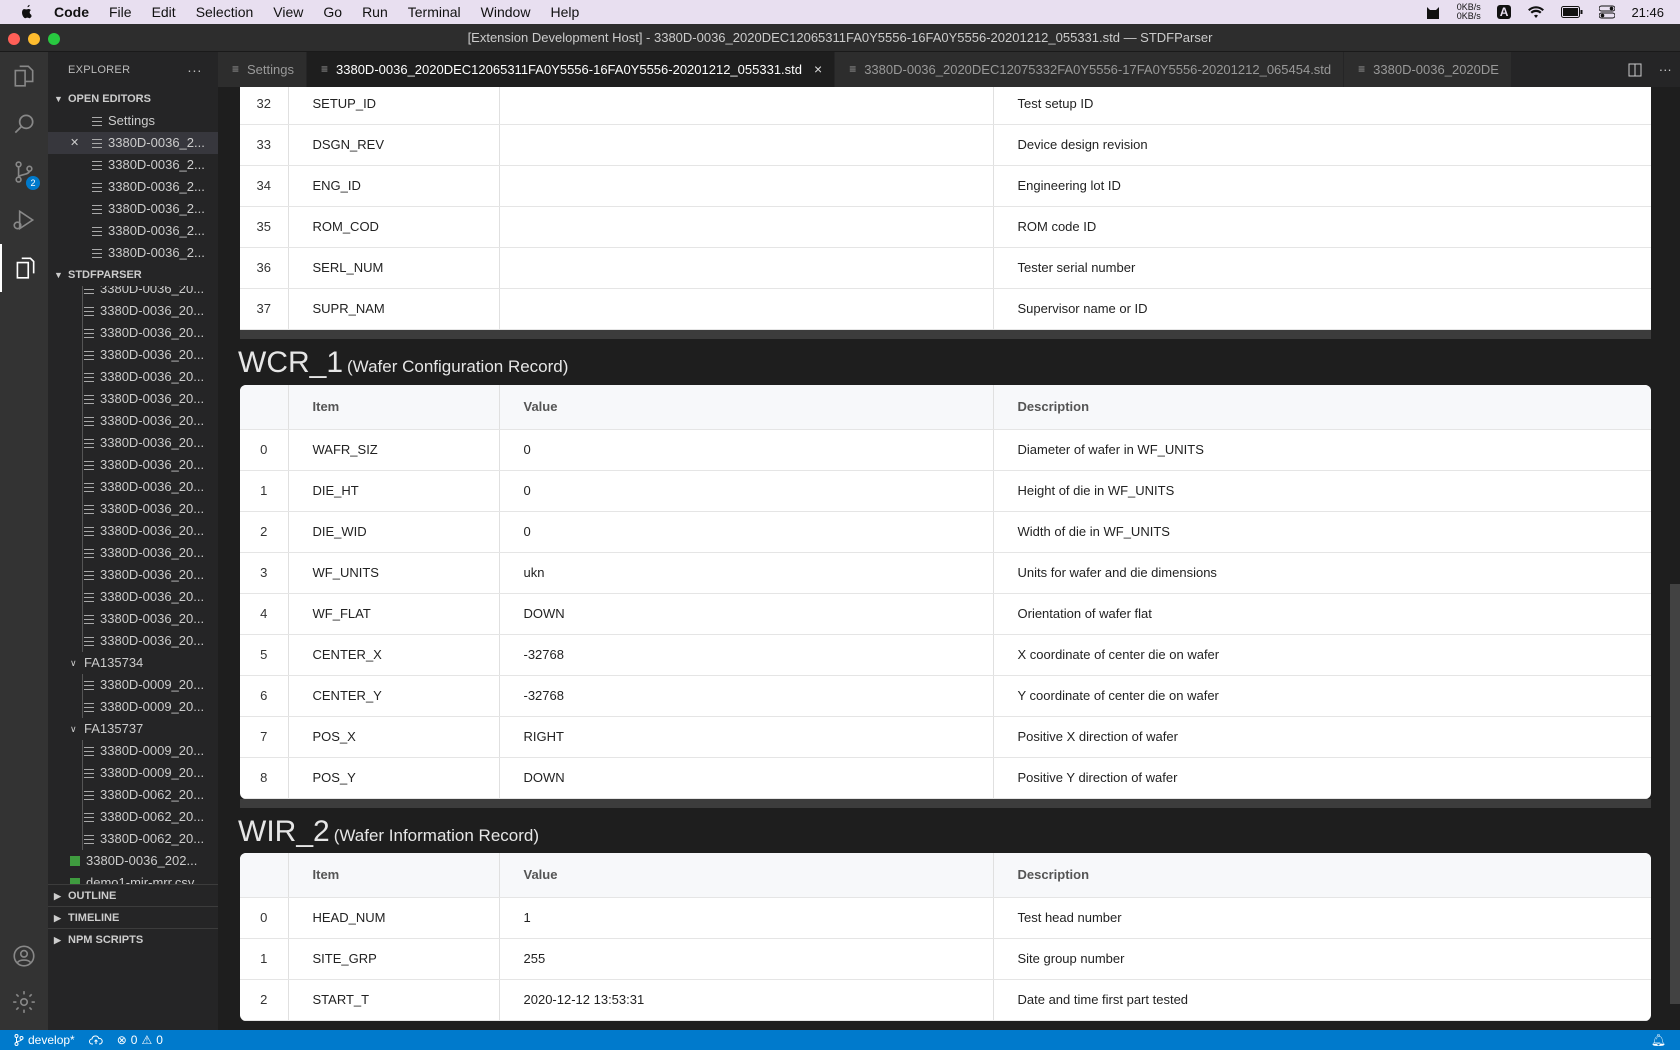  I want to click on problems-status: ⊗ 0 ⚠ 0, so click(140, 1040).